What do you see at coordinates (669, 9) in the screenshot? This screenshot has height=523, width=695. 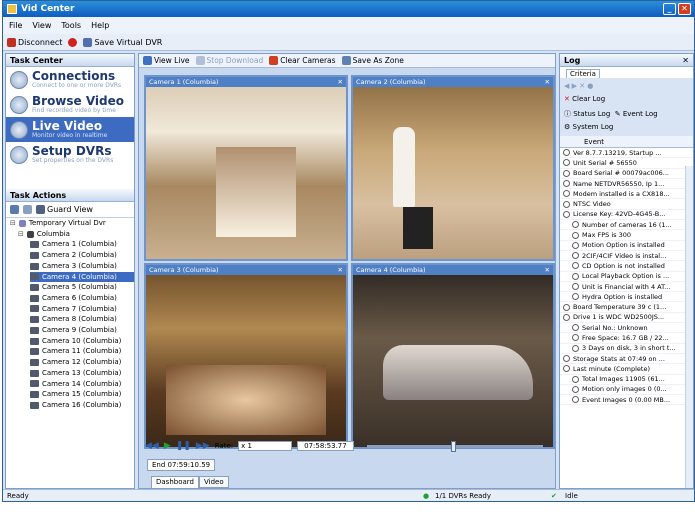 I see `minimize-button: _` at bounding box center [669, 9].